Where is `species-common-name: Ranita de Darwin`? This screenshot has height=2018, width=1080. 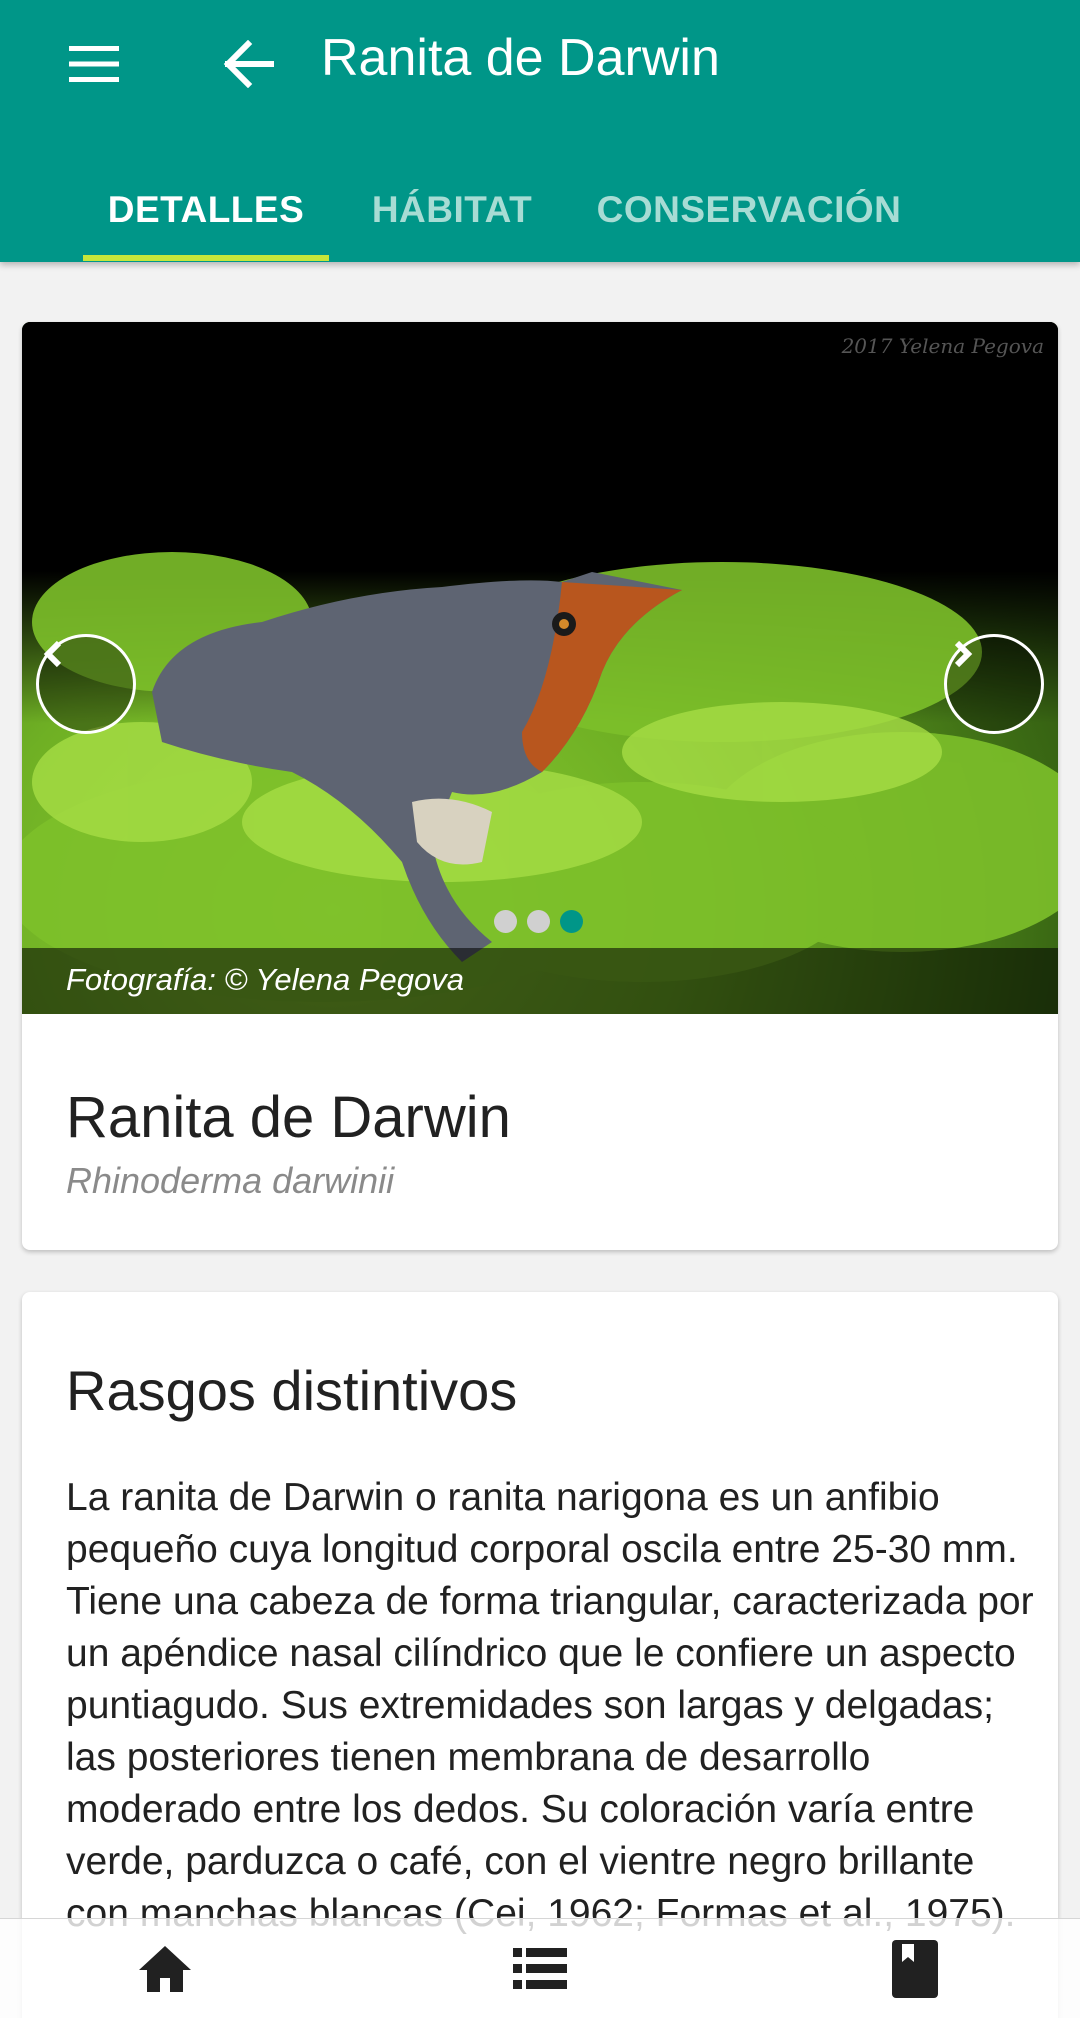 species-common-name: Ranita de Darwin is located at coordinates (288, 1117).